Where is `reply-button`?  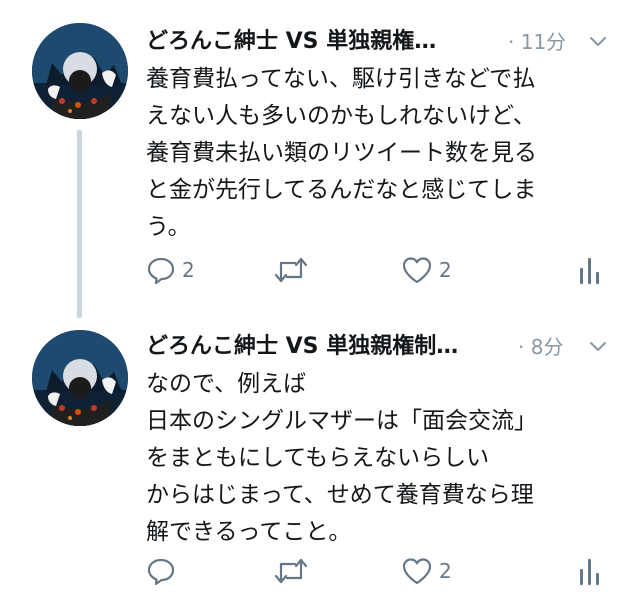
reply-button is located at coordinates (164, 571).